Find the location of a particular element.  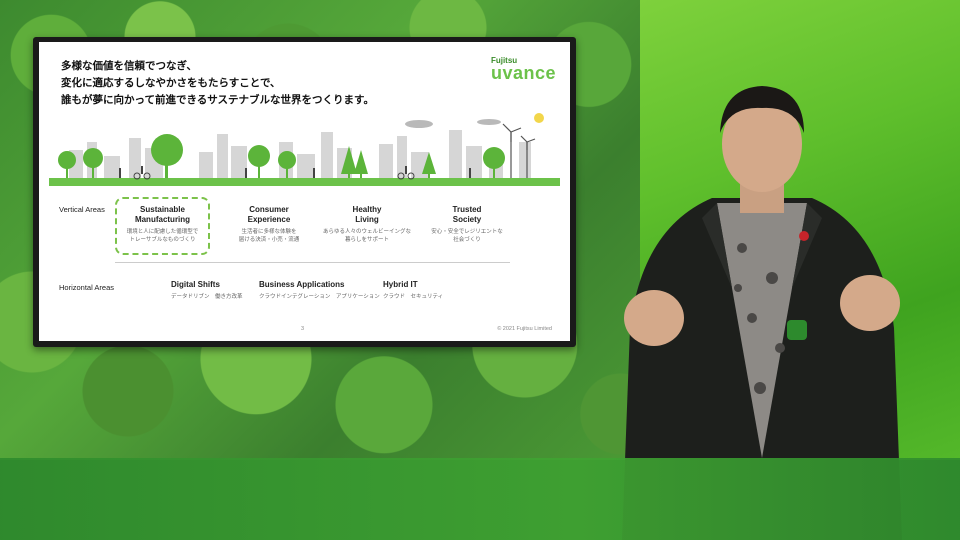

vertical-areas-label: Vertical Areas is located at coordinates (82, 209).